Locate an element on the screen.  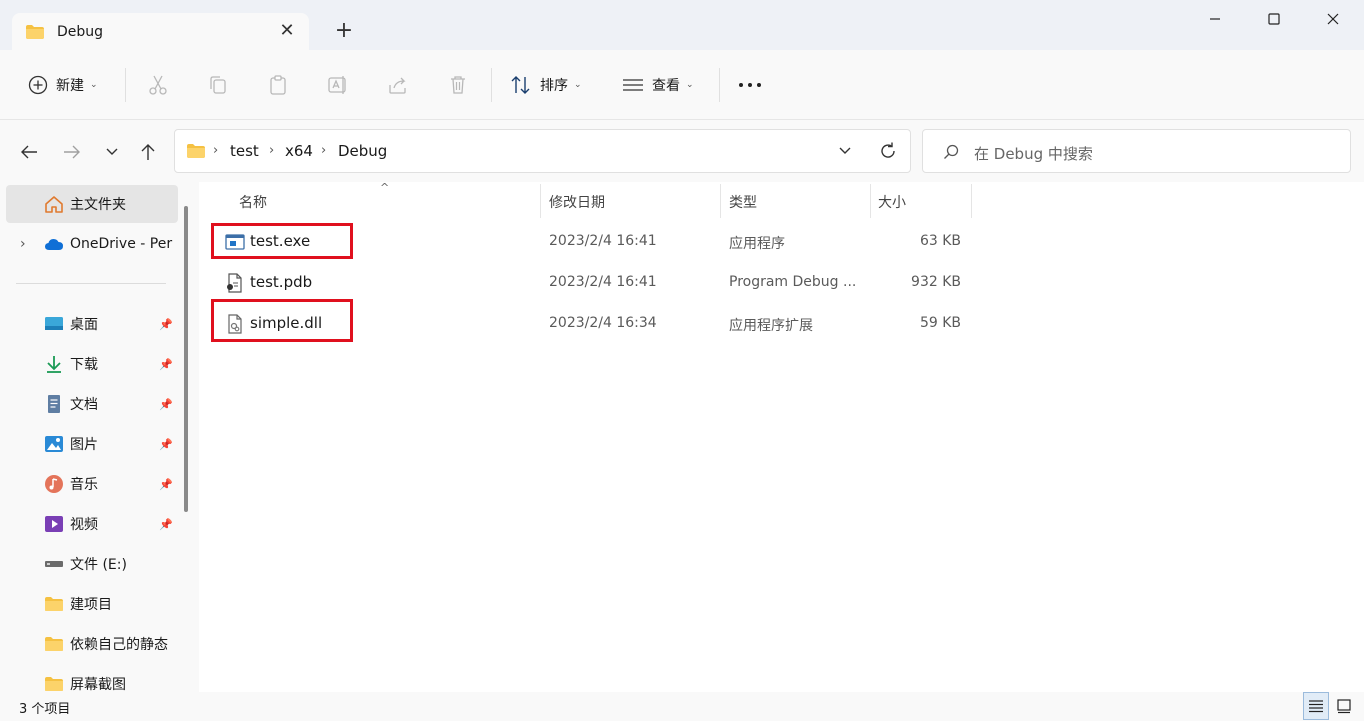
sidebar-item-label: 主文件夹 is located at coordinates (98, 205).